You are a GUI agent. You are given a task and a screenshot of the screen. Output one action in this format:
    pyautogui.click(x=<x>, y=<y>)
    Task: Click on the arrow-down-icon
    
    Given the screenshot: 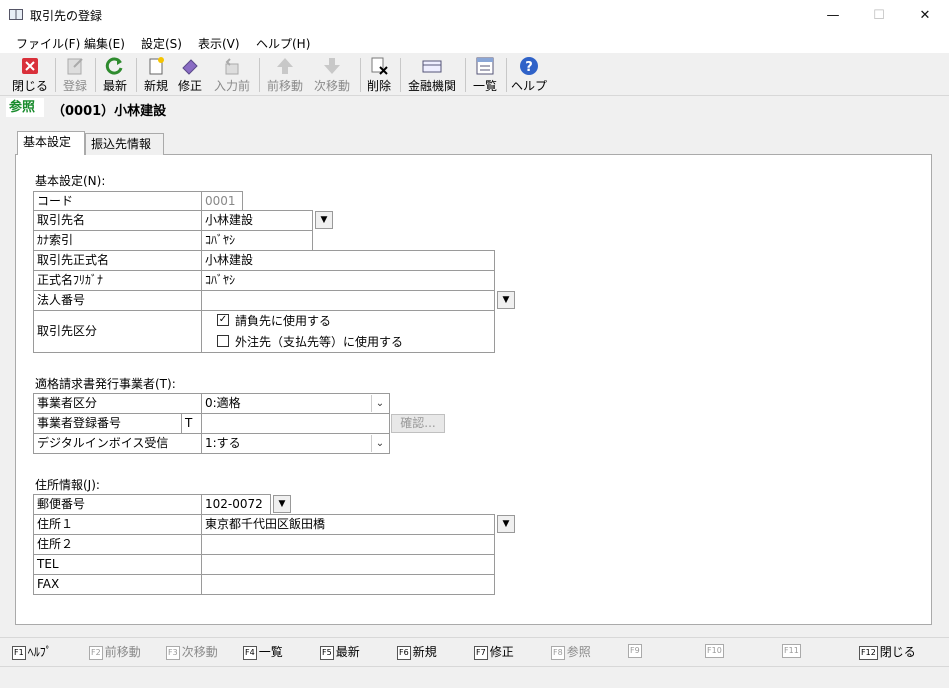 What is the action you would take?
    pyautogui.click(x=332, y=66)
    